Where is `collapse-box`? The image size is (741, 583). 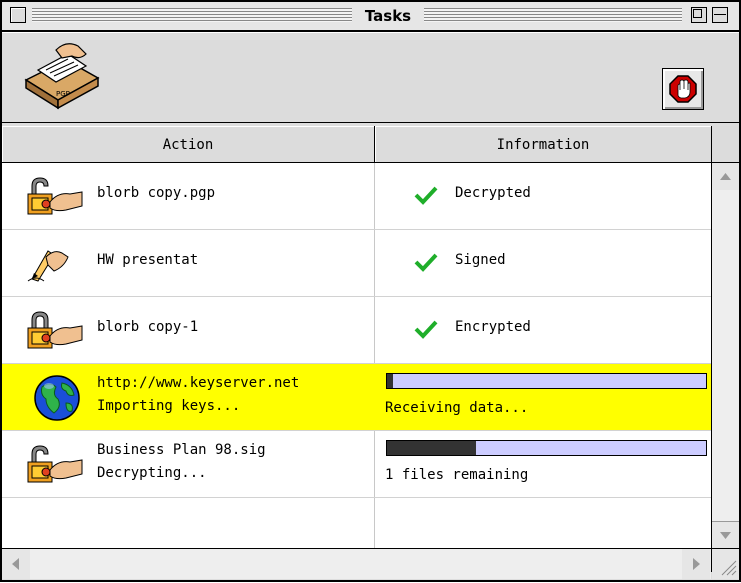
collapse-box is located at coordinates (720, 15).